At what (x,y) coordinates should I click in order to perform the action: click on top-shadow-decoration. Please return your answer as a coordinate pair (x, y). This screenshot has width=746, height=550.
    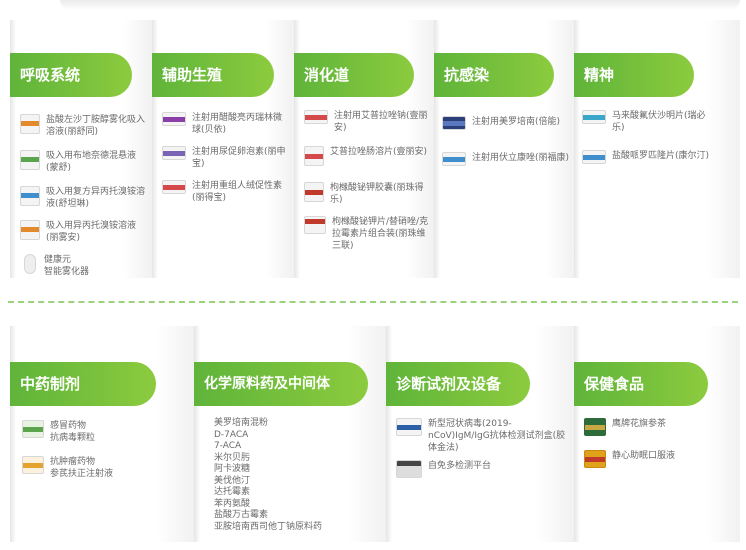
    Looking at the image, I should click on (400, 5).